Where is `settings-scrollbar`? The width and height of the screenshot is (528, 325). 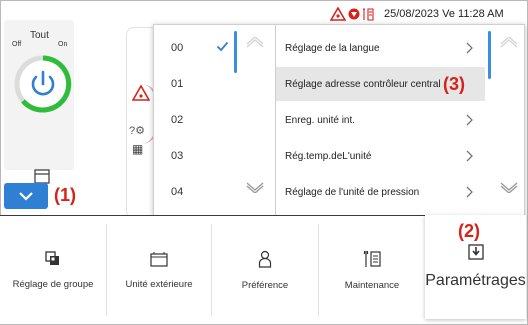
settings-scrollbar is located at coordinates (489, 55).